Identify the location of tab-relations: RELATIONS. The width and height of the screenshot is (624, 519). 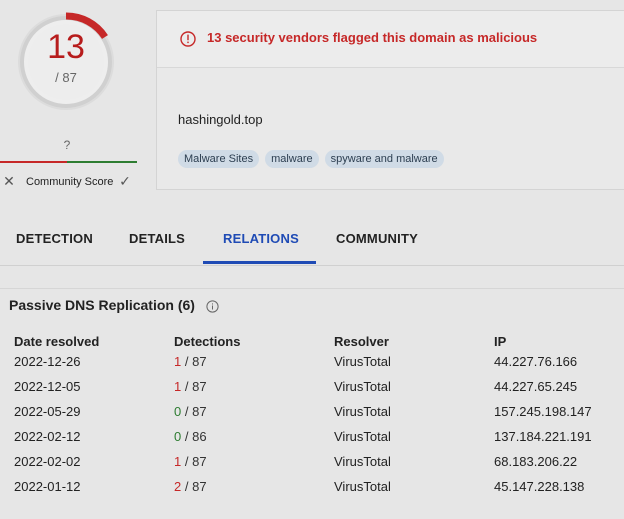
(261, 238).